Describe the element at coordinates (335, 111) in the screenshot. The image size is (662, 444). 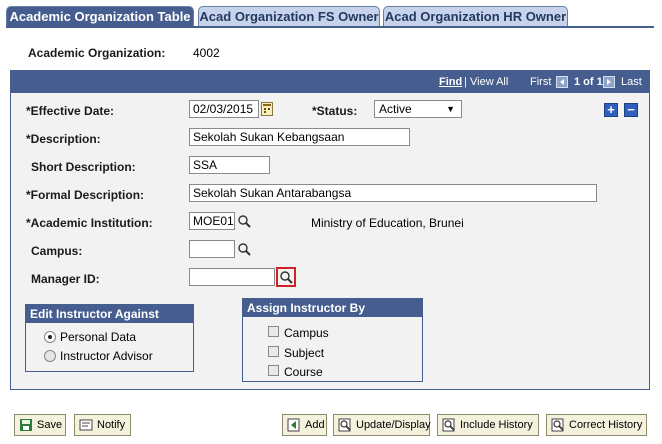
I see `status-label: *Status:` at that location.